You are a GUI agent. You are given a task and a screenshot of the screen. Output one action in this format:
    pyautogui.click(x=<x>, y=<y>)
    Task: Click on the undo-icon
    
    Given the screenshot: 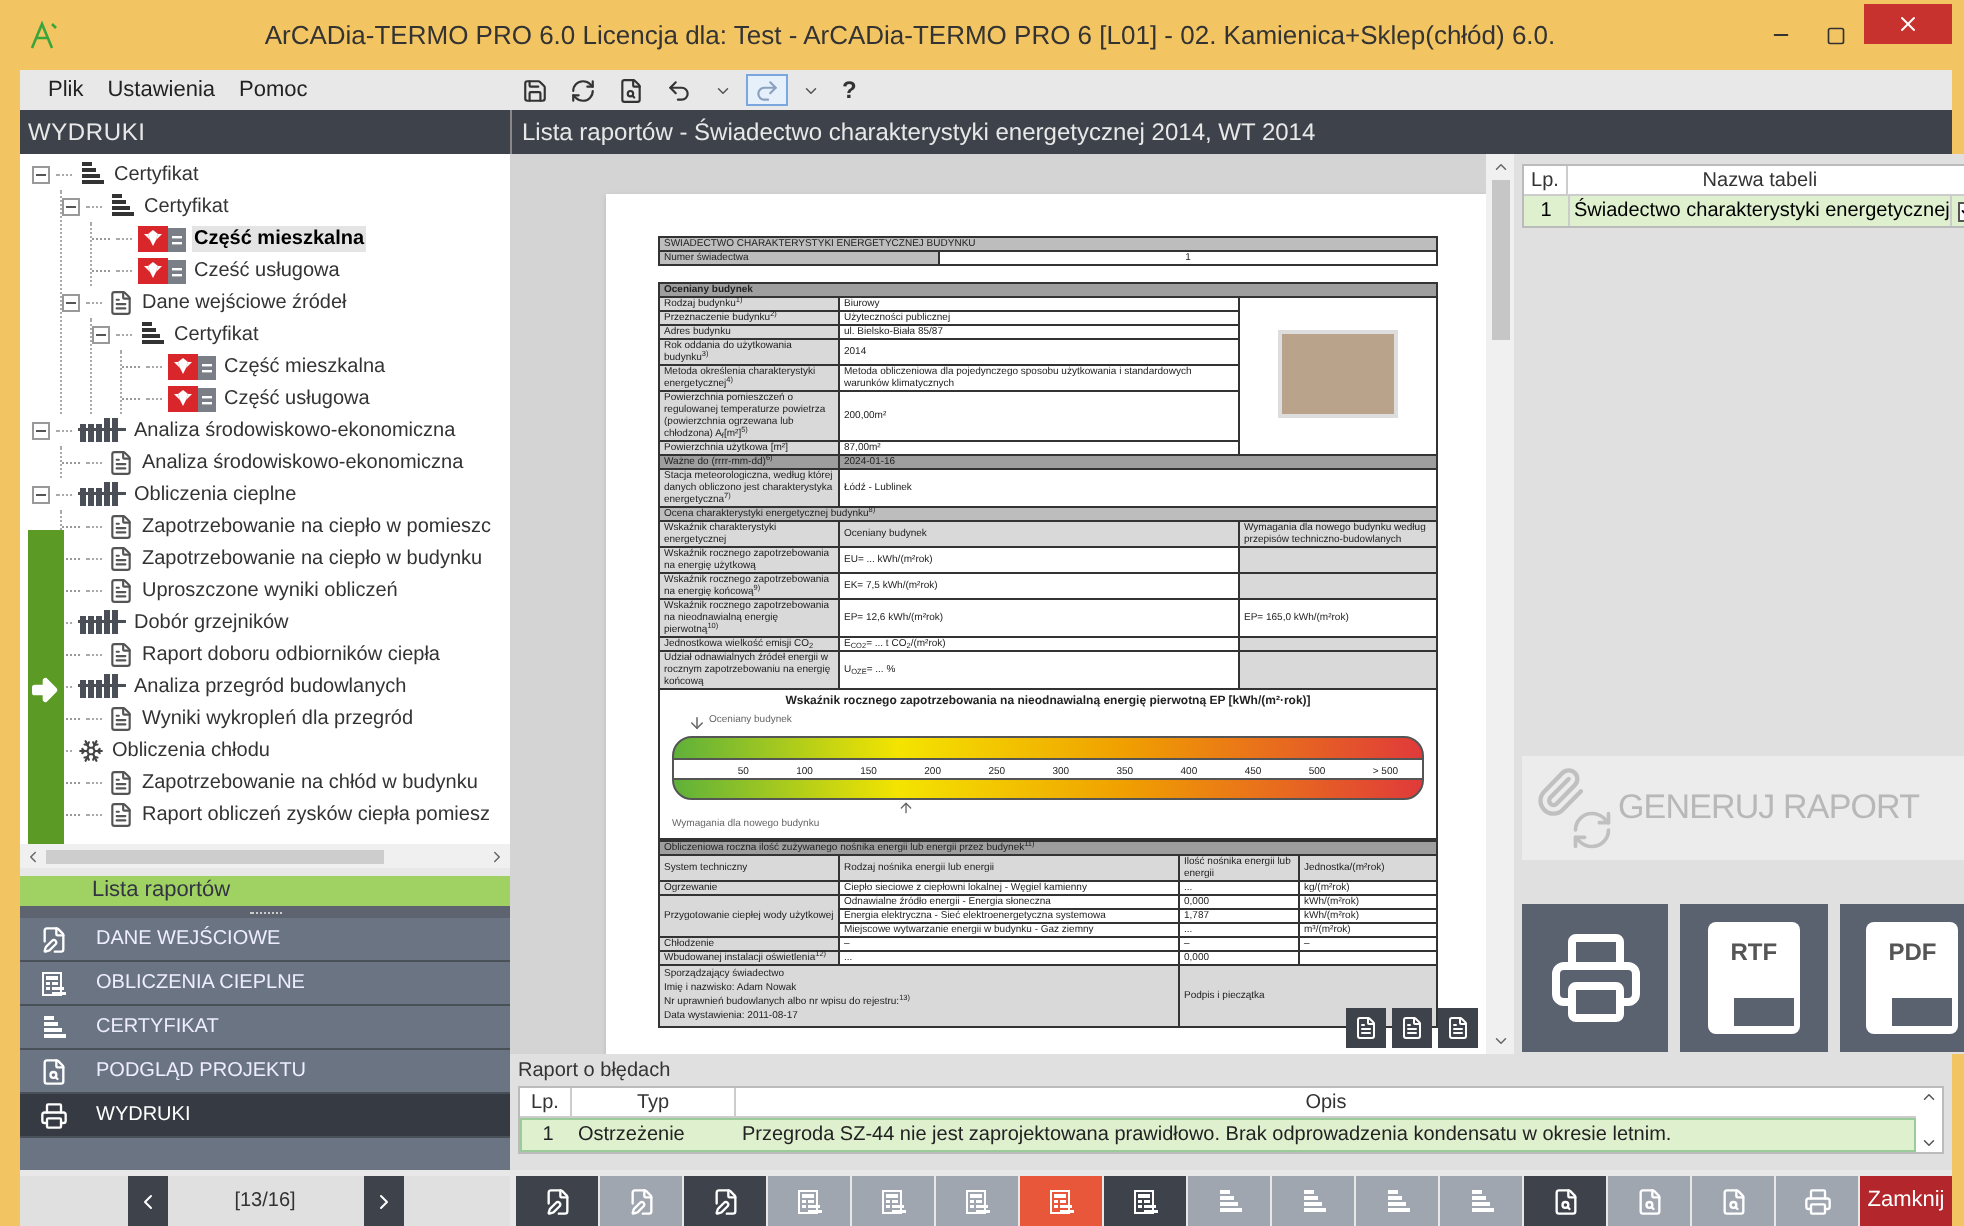 What is the action you would take?
    pyautogui.click(x=679, y=90)
    